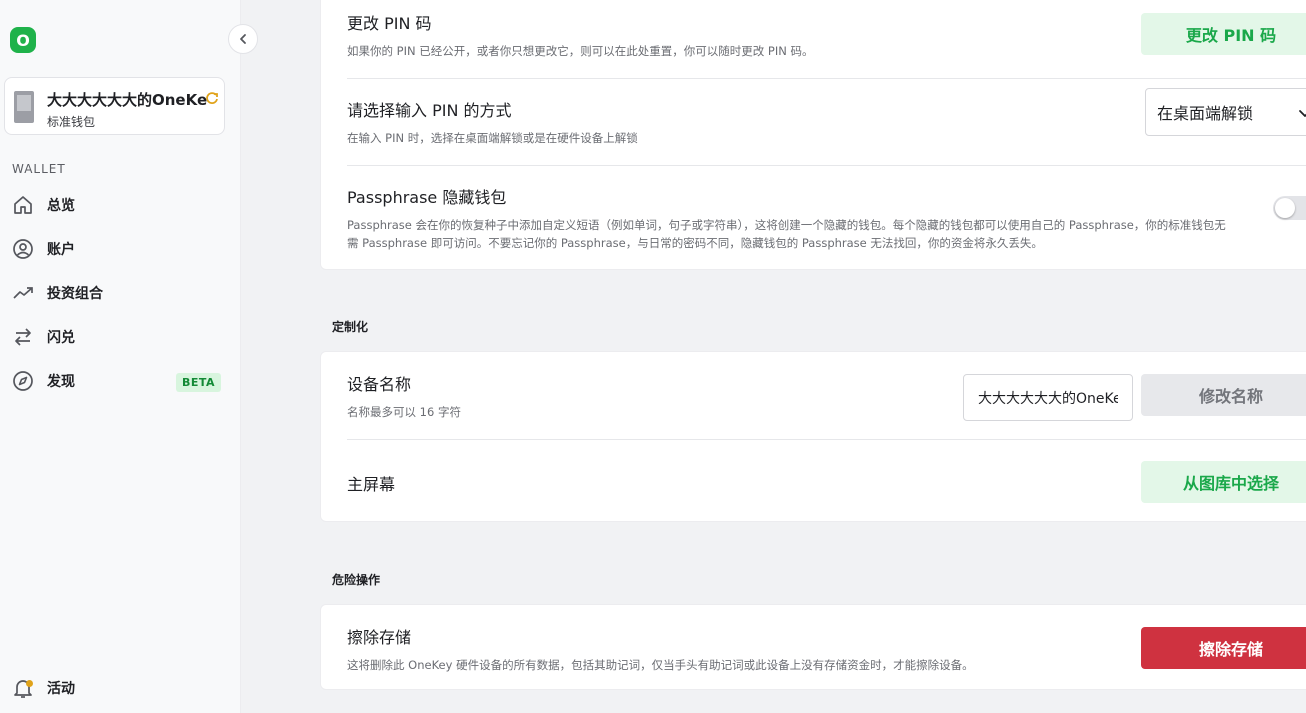 The height and width of the screenshot is (713, 1306). What do you see at coordinates (199, 382) in the screenshot?
I see `beta-badge: BETA` at bounding box center [199, 382].